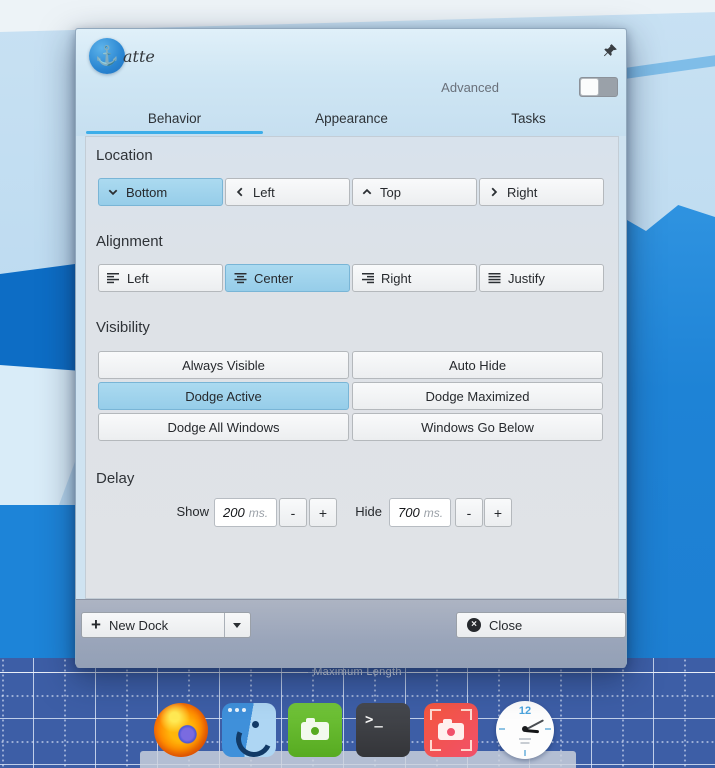  Describe the element at coordinates (610, 50) in the screenshot. I see `pin-button` at that location.